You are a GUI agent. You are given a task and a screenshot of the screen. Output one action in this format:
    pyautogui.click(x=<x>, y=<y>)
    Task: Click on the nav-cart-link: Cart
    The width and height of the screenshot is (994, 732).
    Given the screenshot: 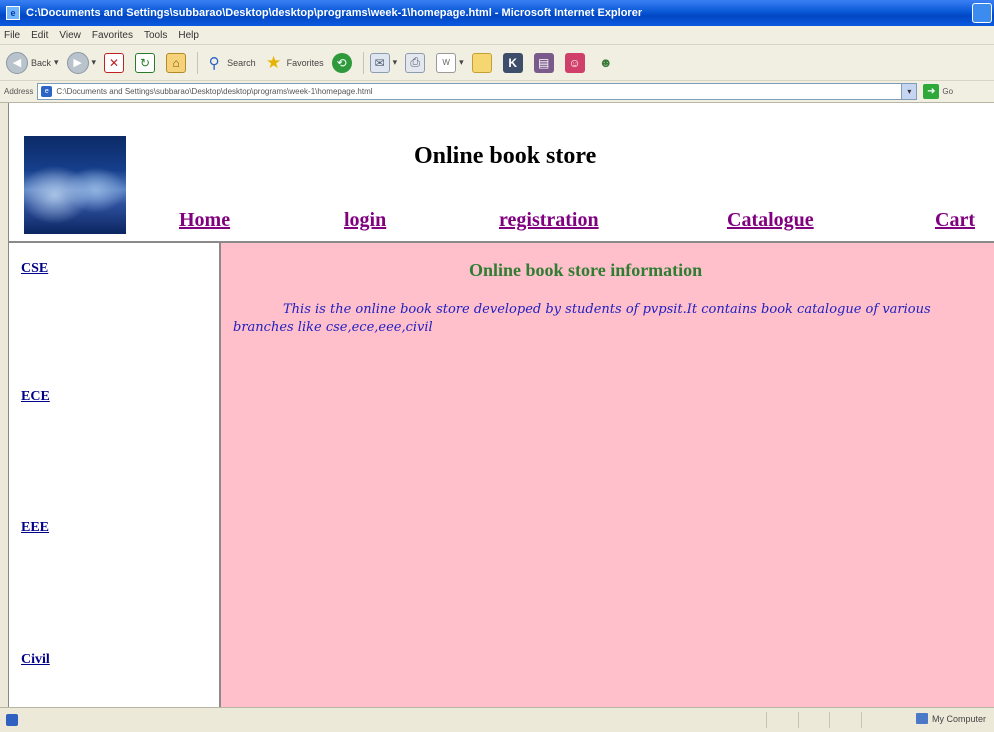 What is the action you would take?
    pyautogui.click(x=955, y=220)
    